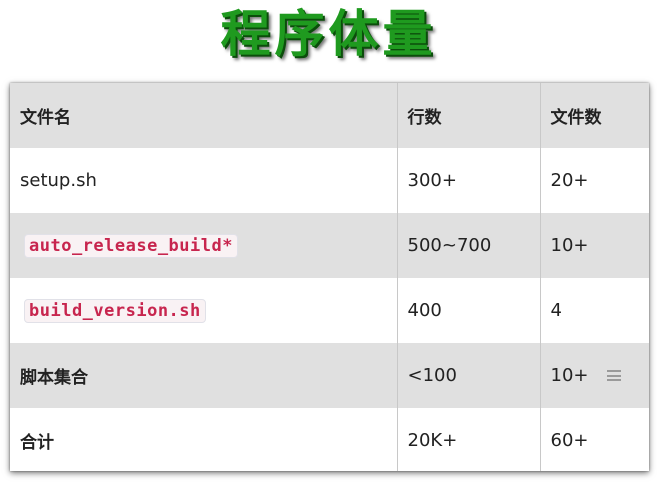 This screenshot has height=483, width=657. What do you see at coordinates (131, 245) in the screenshot?
I see `code-filename: auto_release_build*` at bounding box center [131, 245].